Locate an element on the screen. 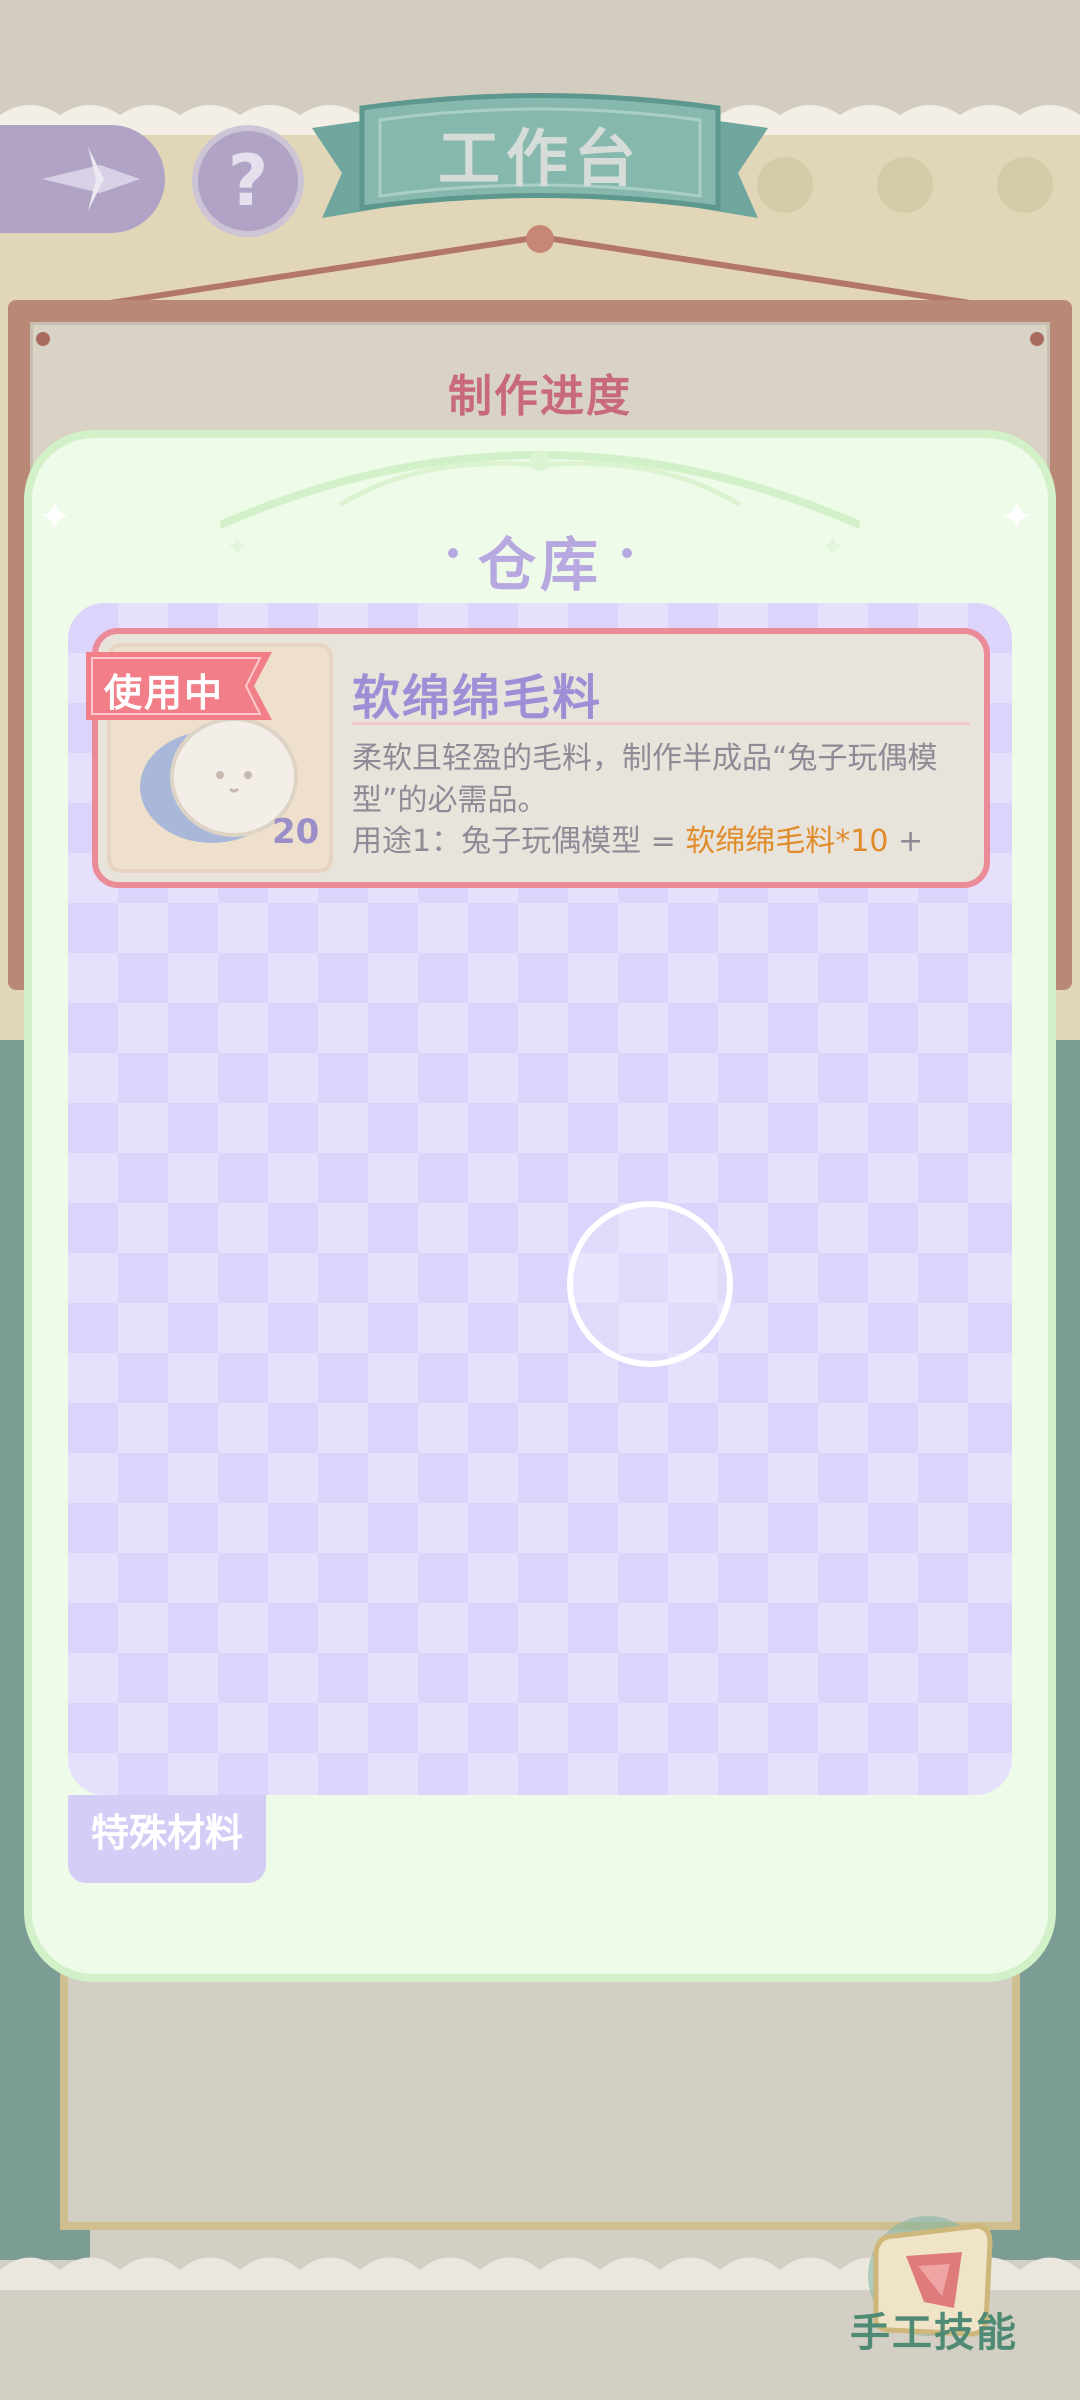 The height and width of the screenshot is (2400, 1080). item-description: 柔软且轻盈的毛料，制作半成品“兔子玩偶模型”的必需品。 is located at coordinates (645, 779).